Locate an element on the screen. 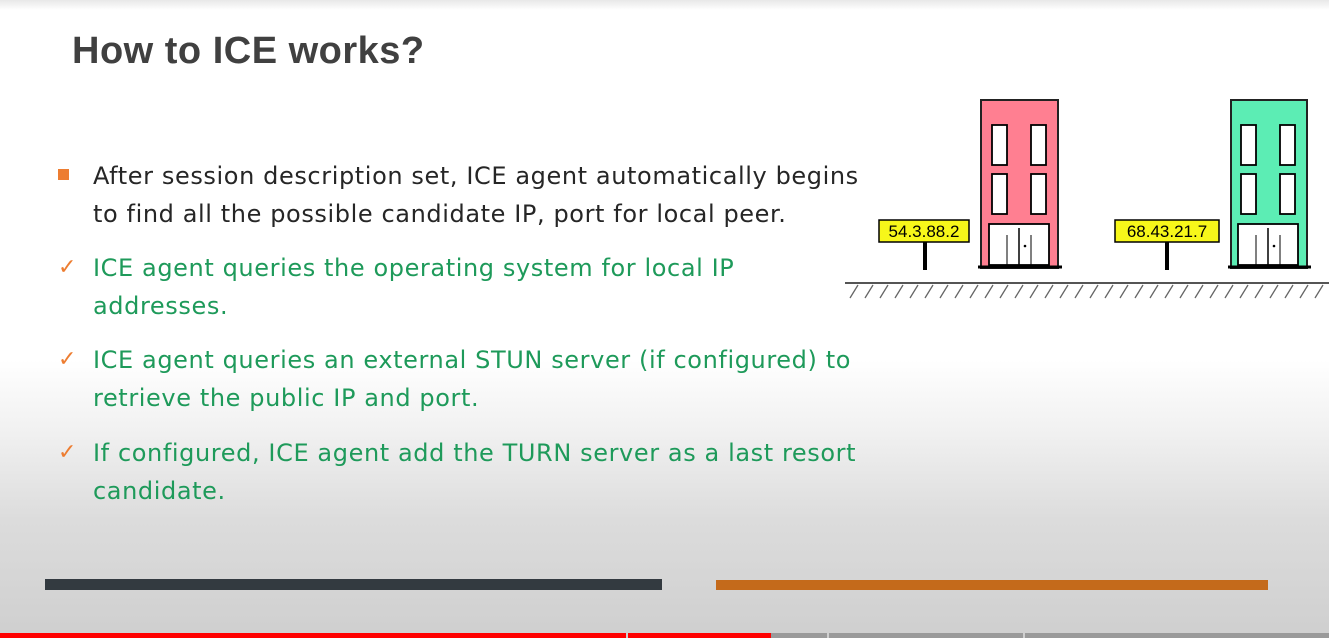 The width and height of the screenshot is (1329, 638). ground-icon is located at coordinates (1087, 290).